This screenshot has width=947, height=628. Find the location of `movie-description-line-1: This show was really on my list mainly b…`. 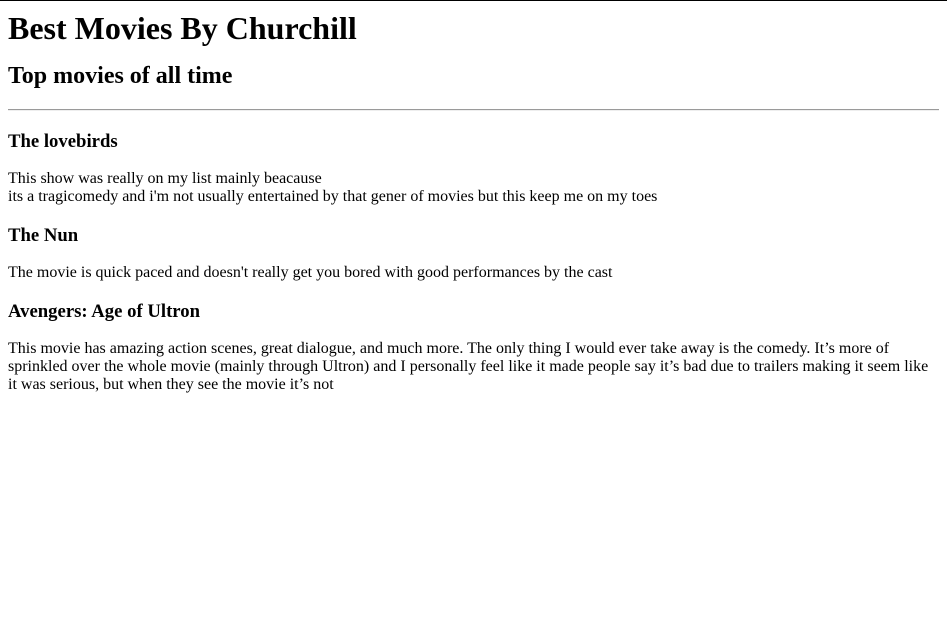

movie-description-line-1: This show was really on my list mainly b… is located at coordinates (165, 178).